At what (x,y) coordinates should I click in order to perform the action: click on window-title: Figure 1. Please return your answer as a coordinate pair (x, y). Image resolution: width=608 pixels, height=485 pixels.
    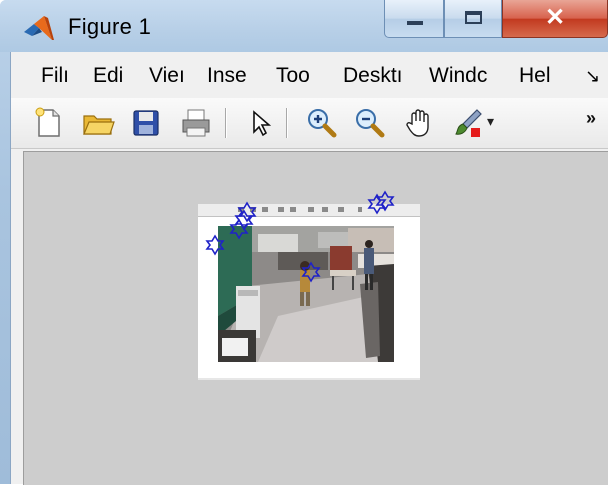
    Looking at the image, I should click on (110, 26).